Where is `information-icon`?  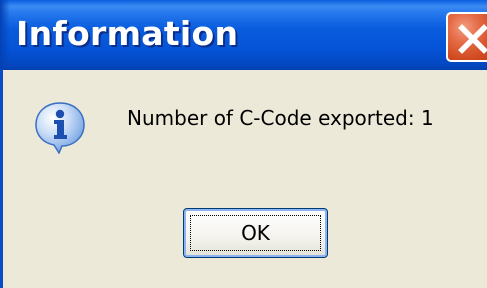 information-icon is located at coordinates (60, 128).